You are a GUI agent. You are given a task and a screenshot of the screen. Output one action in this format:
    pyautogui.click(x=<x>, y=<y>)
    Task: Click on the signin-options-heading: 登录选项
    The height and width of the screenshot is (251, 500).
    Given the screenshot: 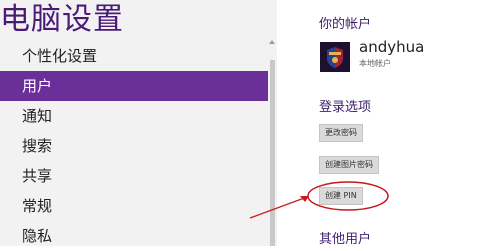 What is the action you would take?
    pyautogui.click(x=345, y=107)
    